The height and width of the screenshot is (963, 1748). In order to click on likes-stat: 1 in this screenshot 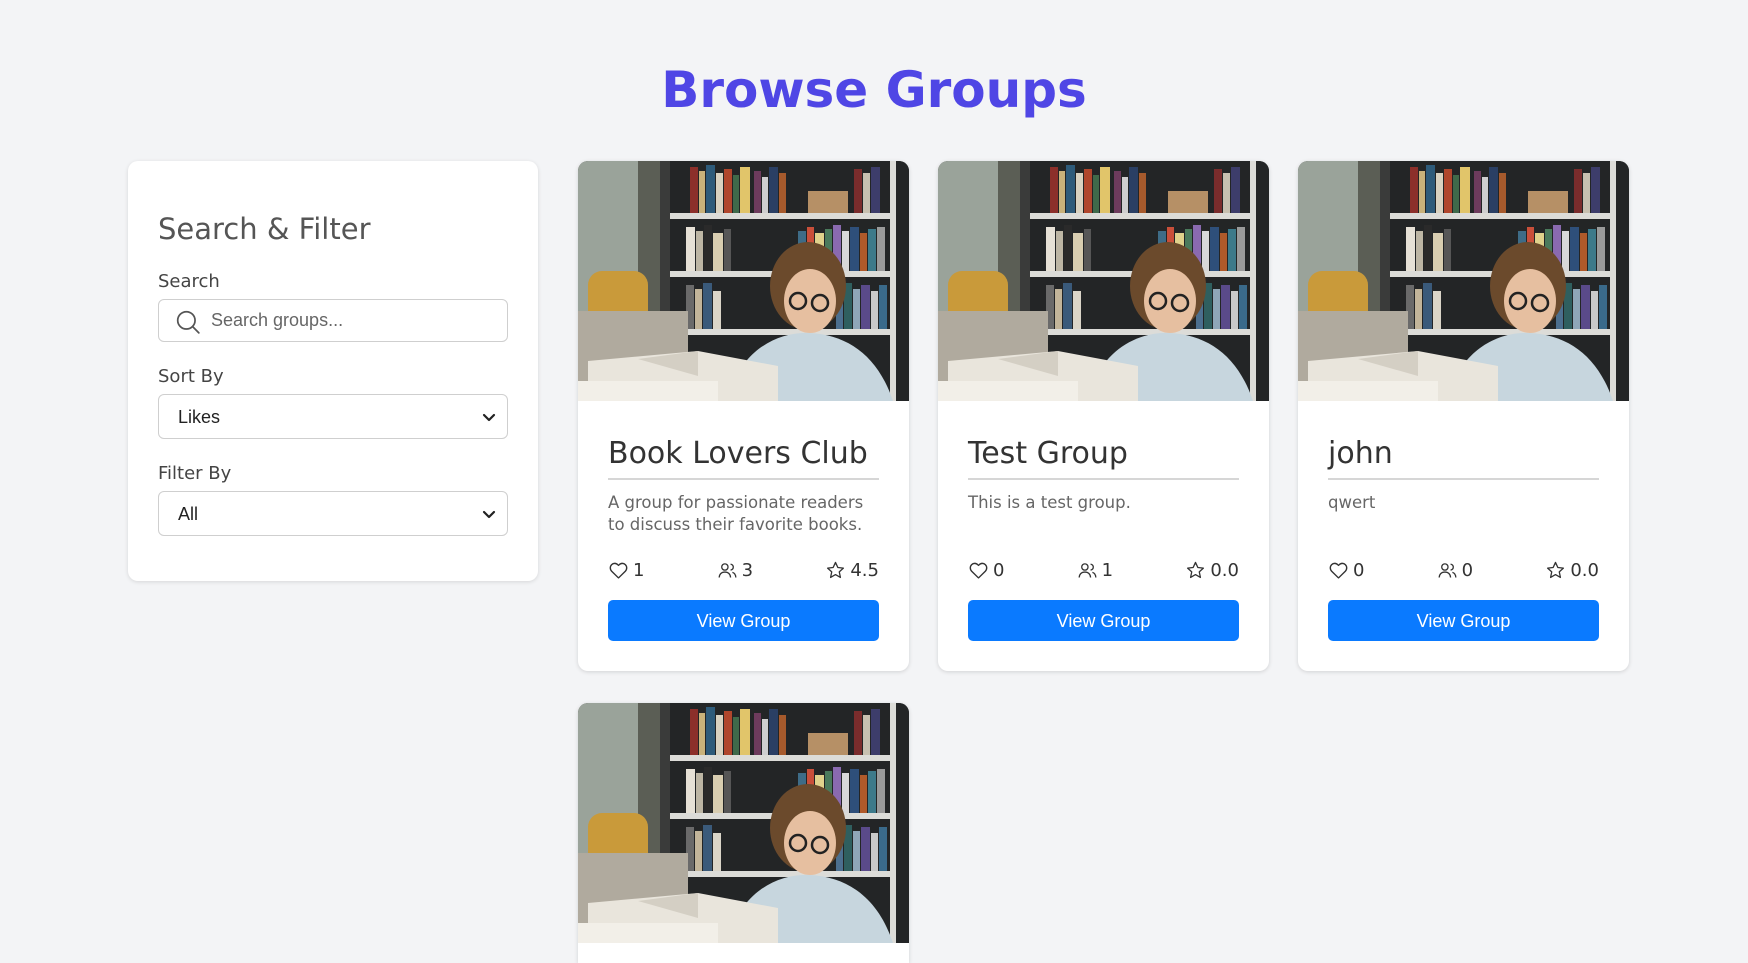, I will do `click(626, 570)`.